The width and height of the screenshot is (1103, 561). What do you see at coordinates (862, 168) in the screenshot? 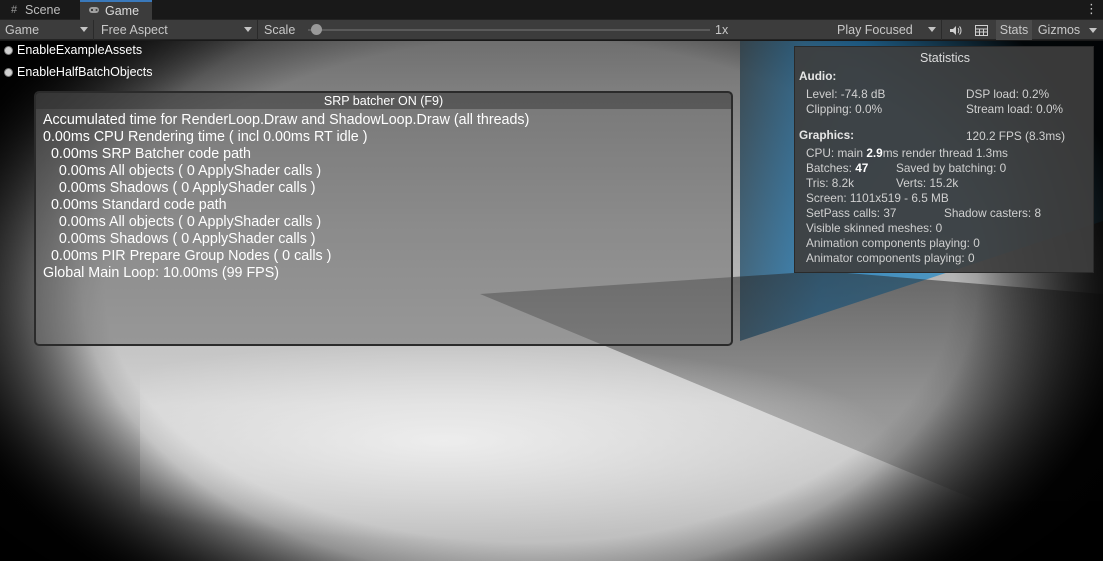
I see `batches-value: 47` at bounding box center [862, 168].